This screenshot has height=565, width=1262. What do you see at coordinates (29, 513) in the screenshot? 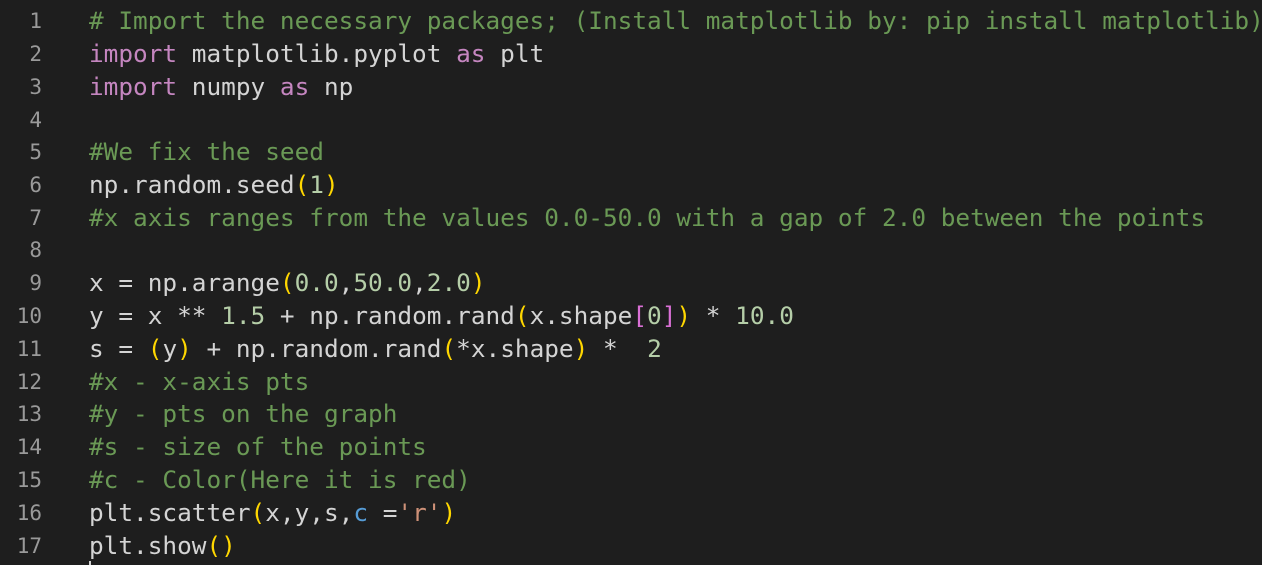
I see `line-number: 16` at bounding box center [29, 513].